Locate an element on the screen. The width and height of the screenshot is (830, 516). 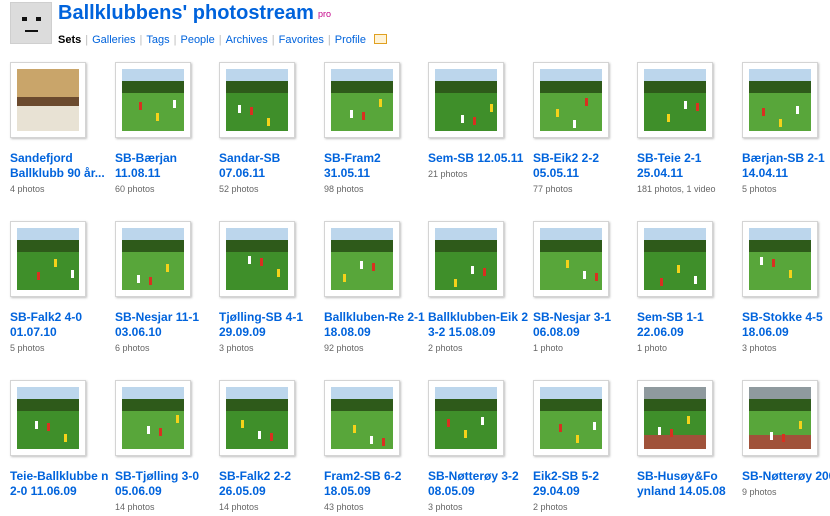
photo-set: Bærjan-SB 2-1 14.04.11 5 photos is located at coordinates (786, 128).